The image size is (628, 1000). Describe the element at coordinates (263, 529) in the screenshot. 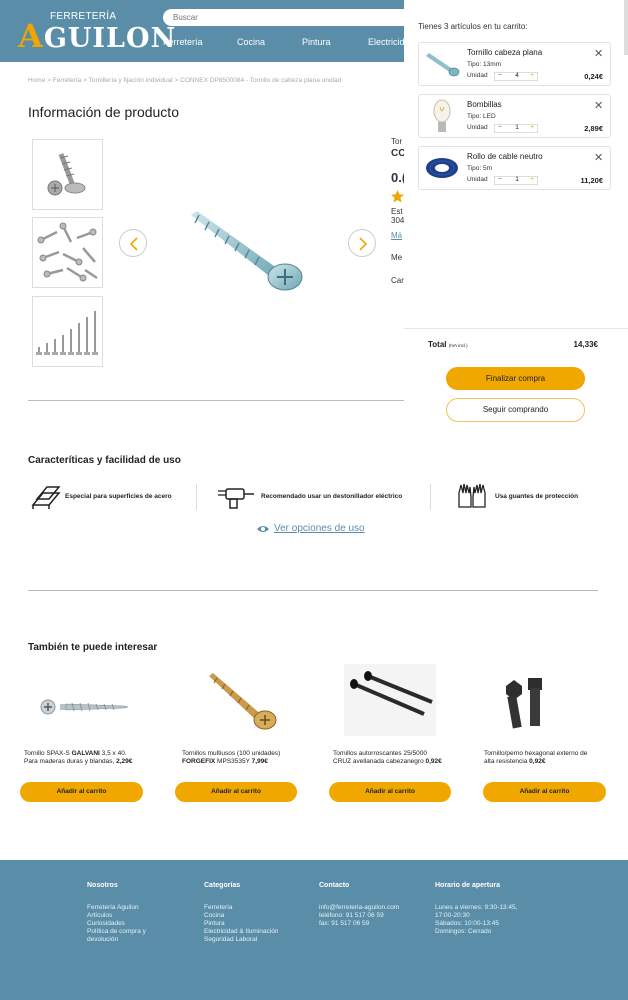

I see `eye-icon` at that location.